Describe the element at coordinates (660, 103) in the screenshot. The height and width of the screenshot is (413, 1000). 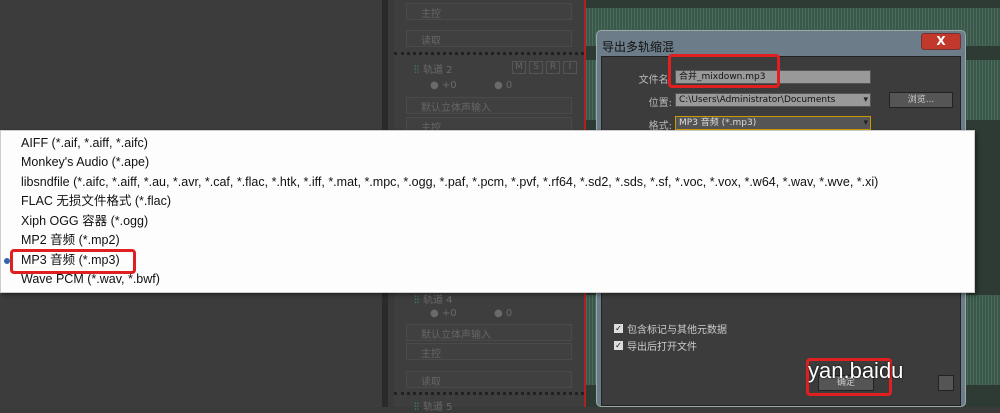
I see `location-label: 位置:` at that location.